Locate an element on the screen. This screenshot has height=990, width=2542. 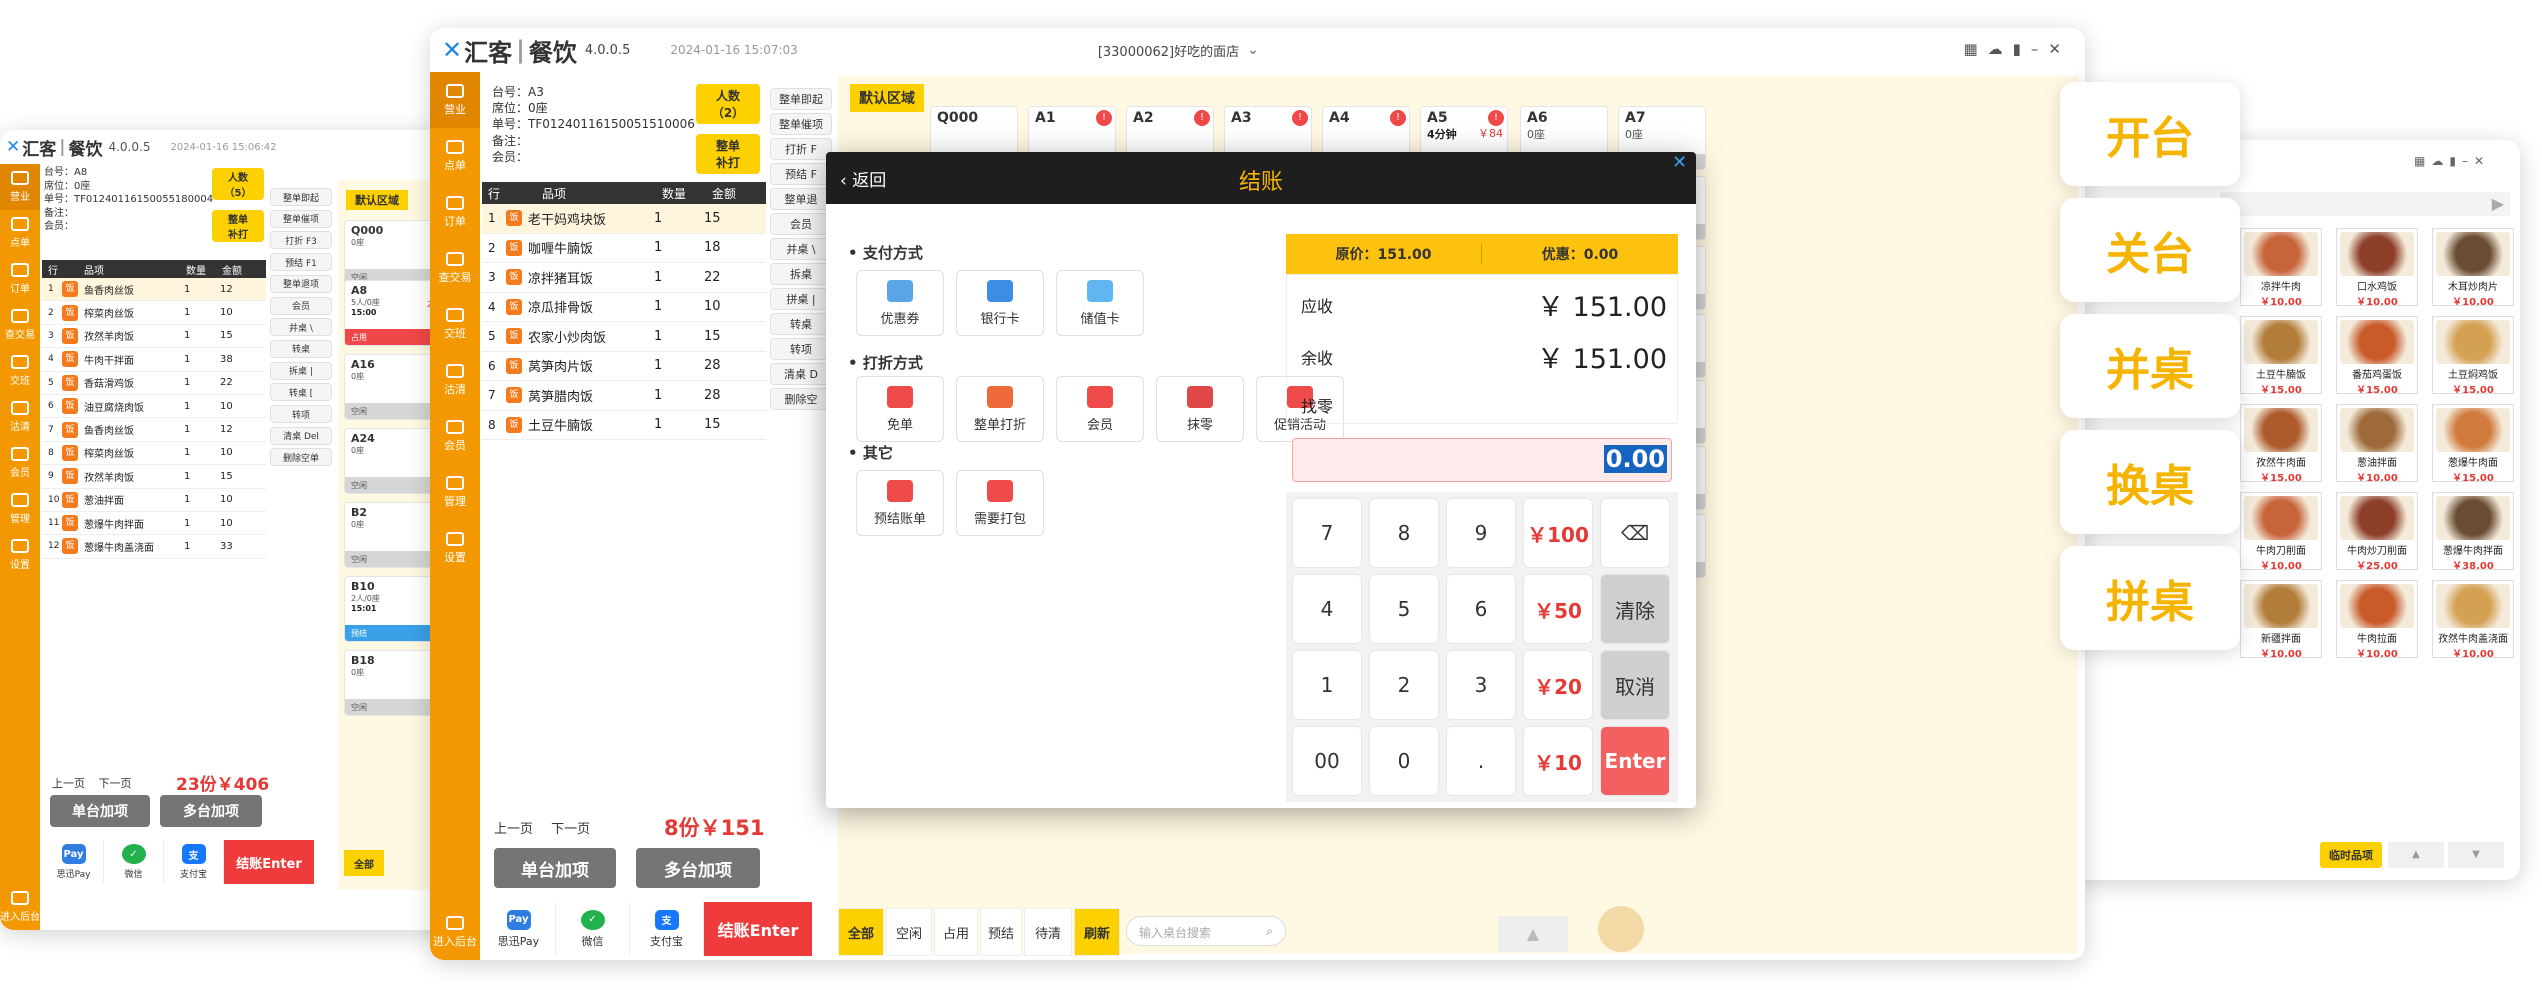
key-.: . is located at coordinates (1481, 761).